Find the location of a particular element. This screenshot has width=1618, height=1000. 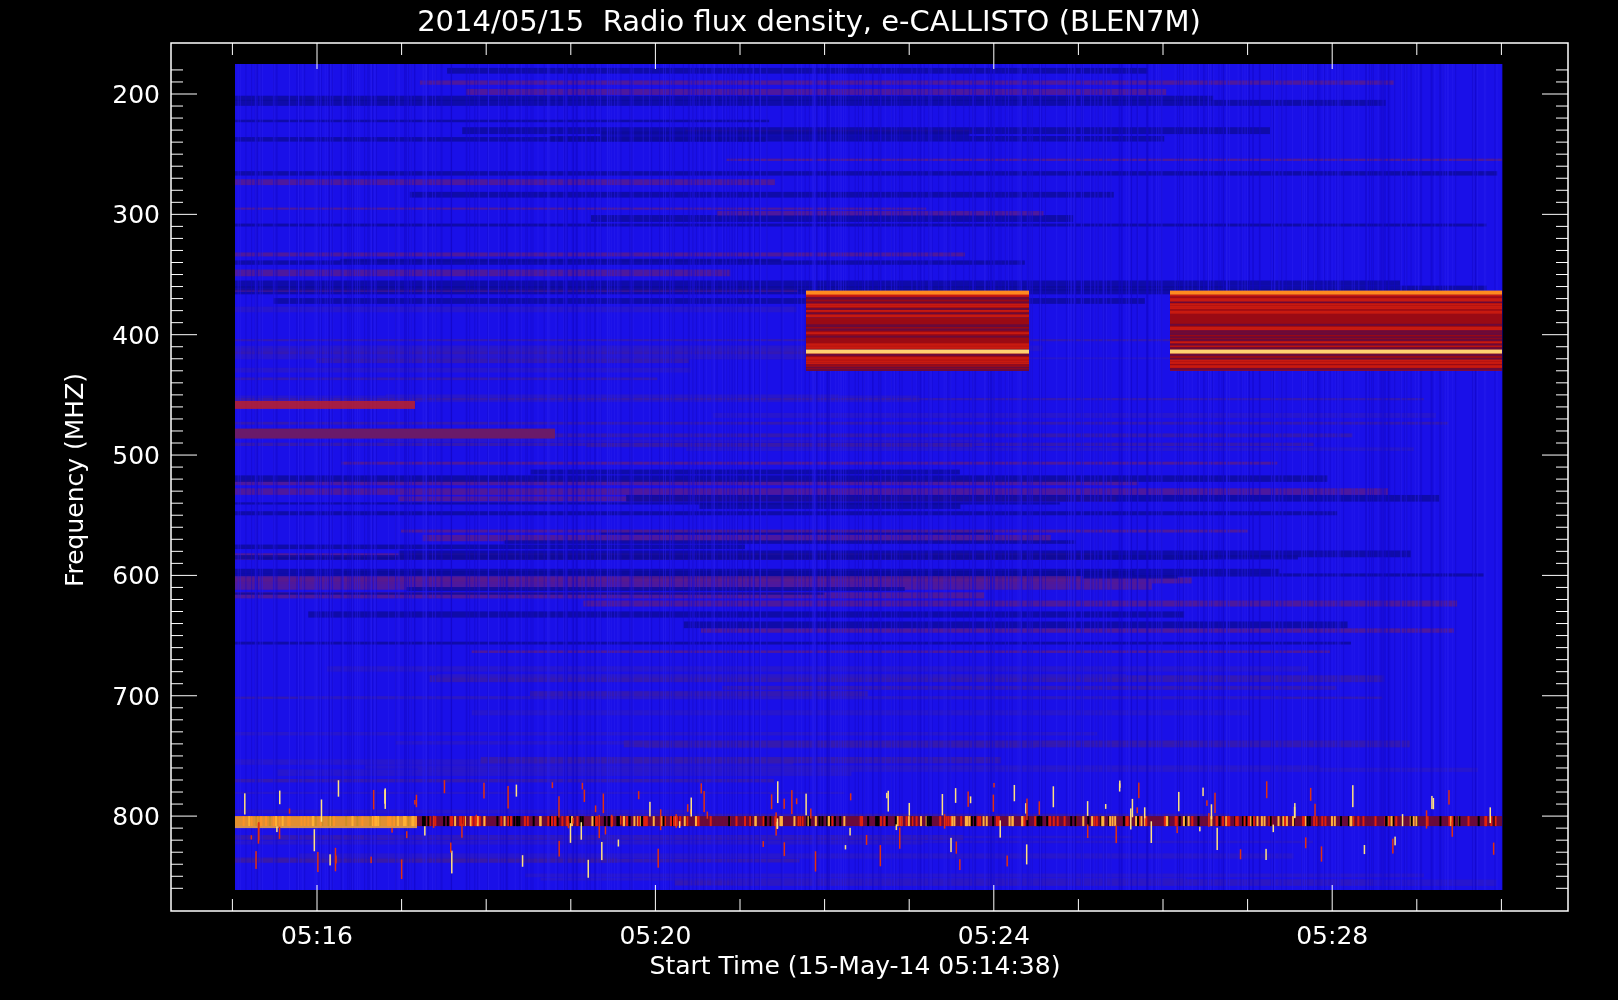

x-axis-label: Start Time (15-May-14 05:14:38) is located at coordinates (855, 965).